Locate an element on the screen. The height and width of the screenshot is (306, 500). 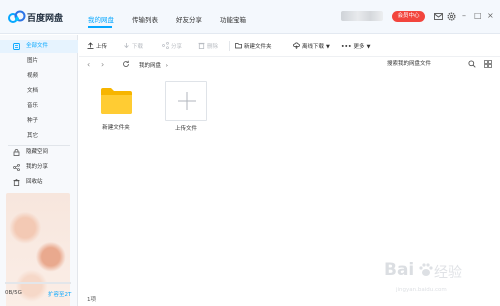
sidebar-item-label: 全部文件 is located at coordinates (37, 46).